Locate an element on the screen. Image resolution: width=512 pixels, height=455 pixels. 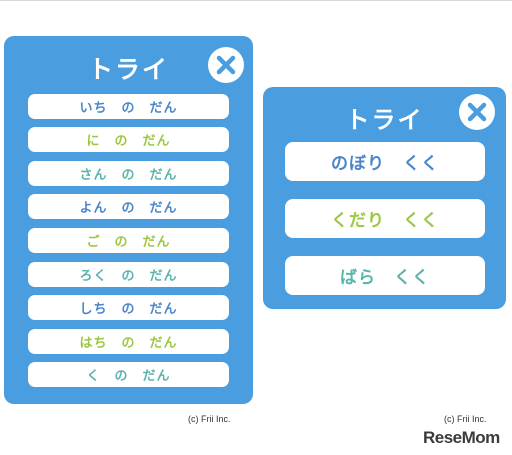
level-button-3: さん の だん is located at coordinates (128, 173).